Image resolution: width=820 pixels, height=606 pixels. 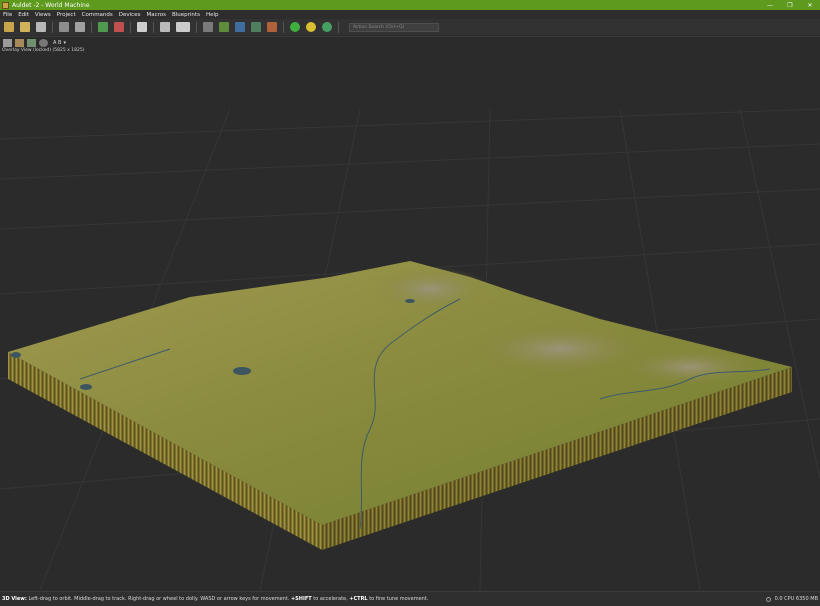 I want to click on menu-macros: Macros, so click(x=156, y=15).